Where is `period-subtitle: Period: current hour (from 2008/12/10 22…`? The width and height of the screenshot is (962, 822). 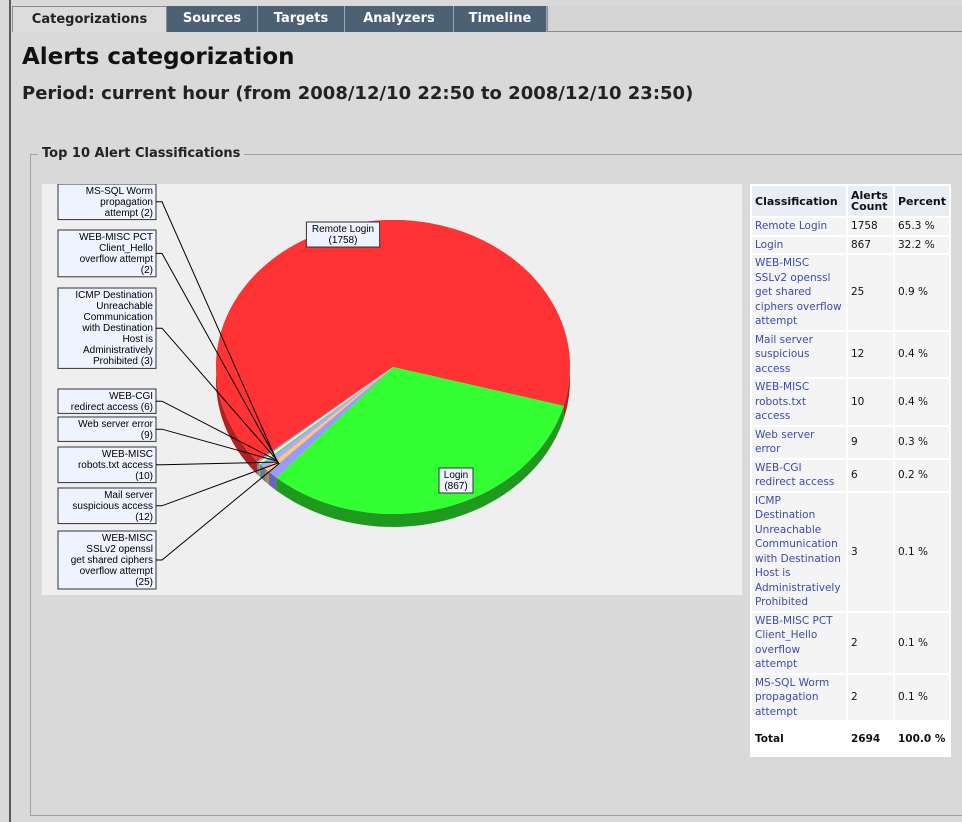
period-subtitle: Period: current hour (from 2008/12/10 22… is located at coordinates (358, 93).